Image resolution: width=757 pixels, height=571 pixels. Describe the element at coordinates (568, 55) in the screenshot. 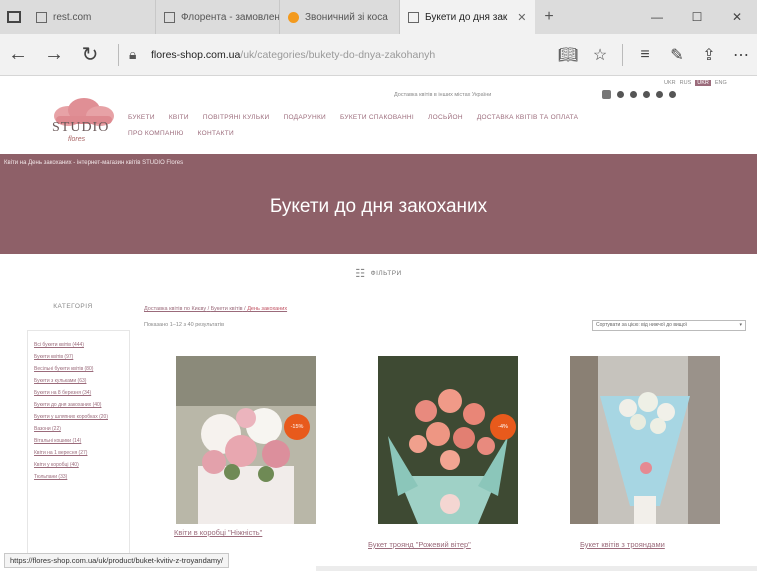

I see `reading-view-icon: 📖︎` at that location.